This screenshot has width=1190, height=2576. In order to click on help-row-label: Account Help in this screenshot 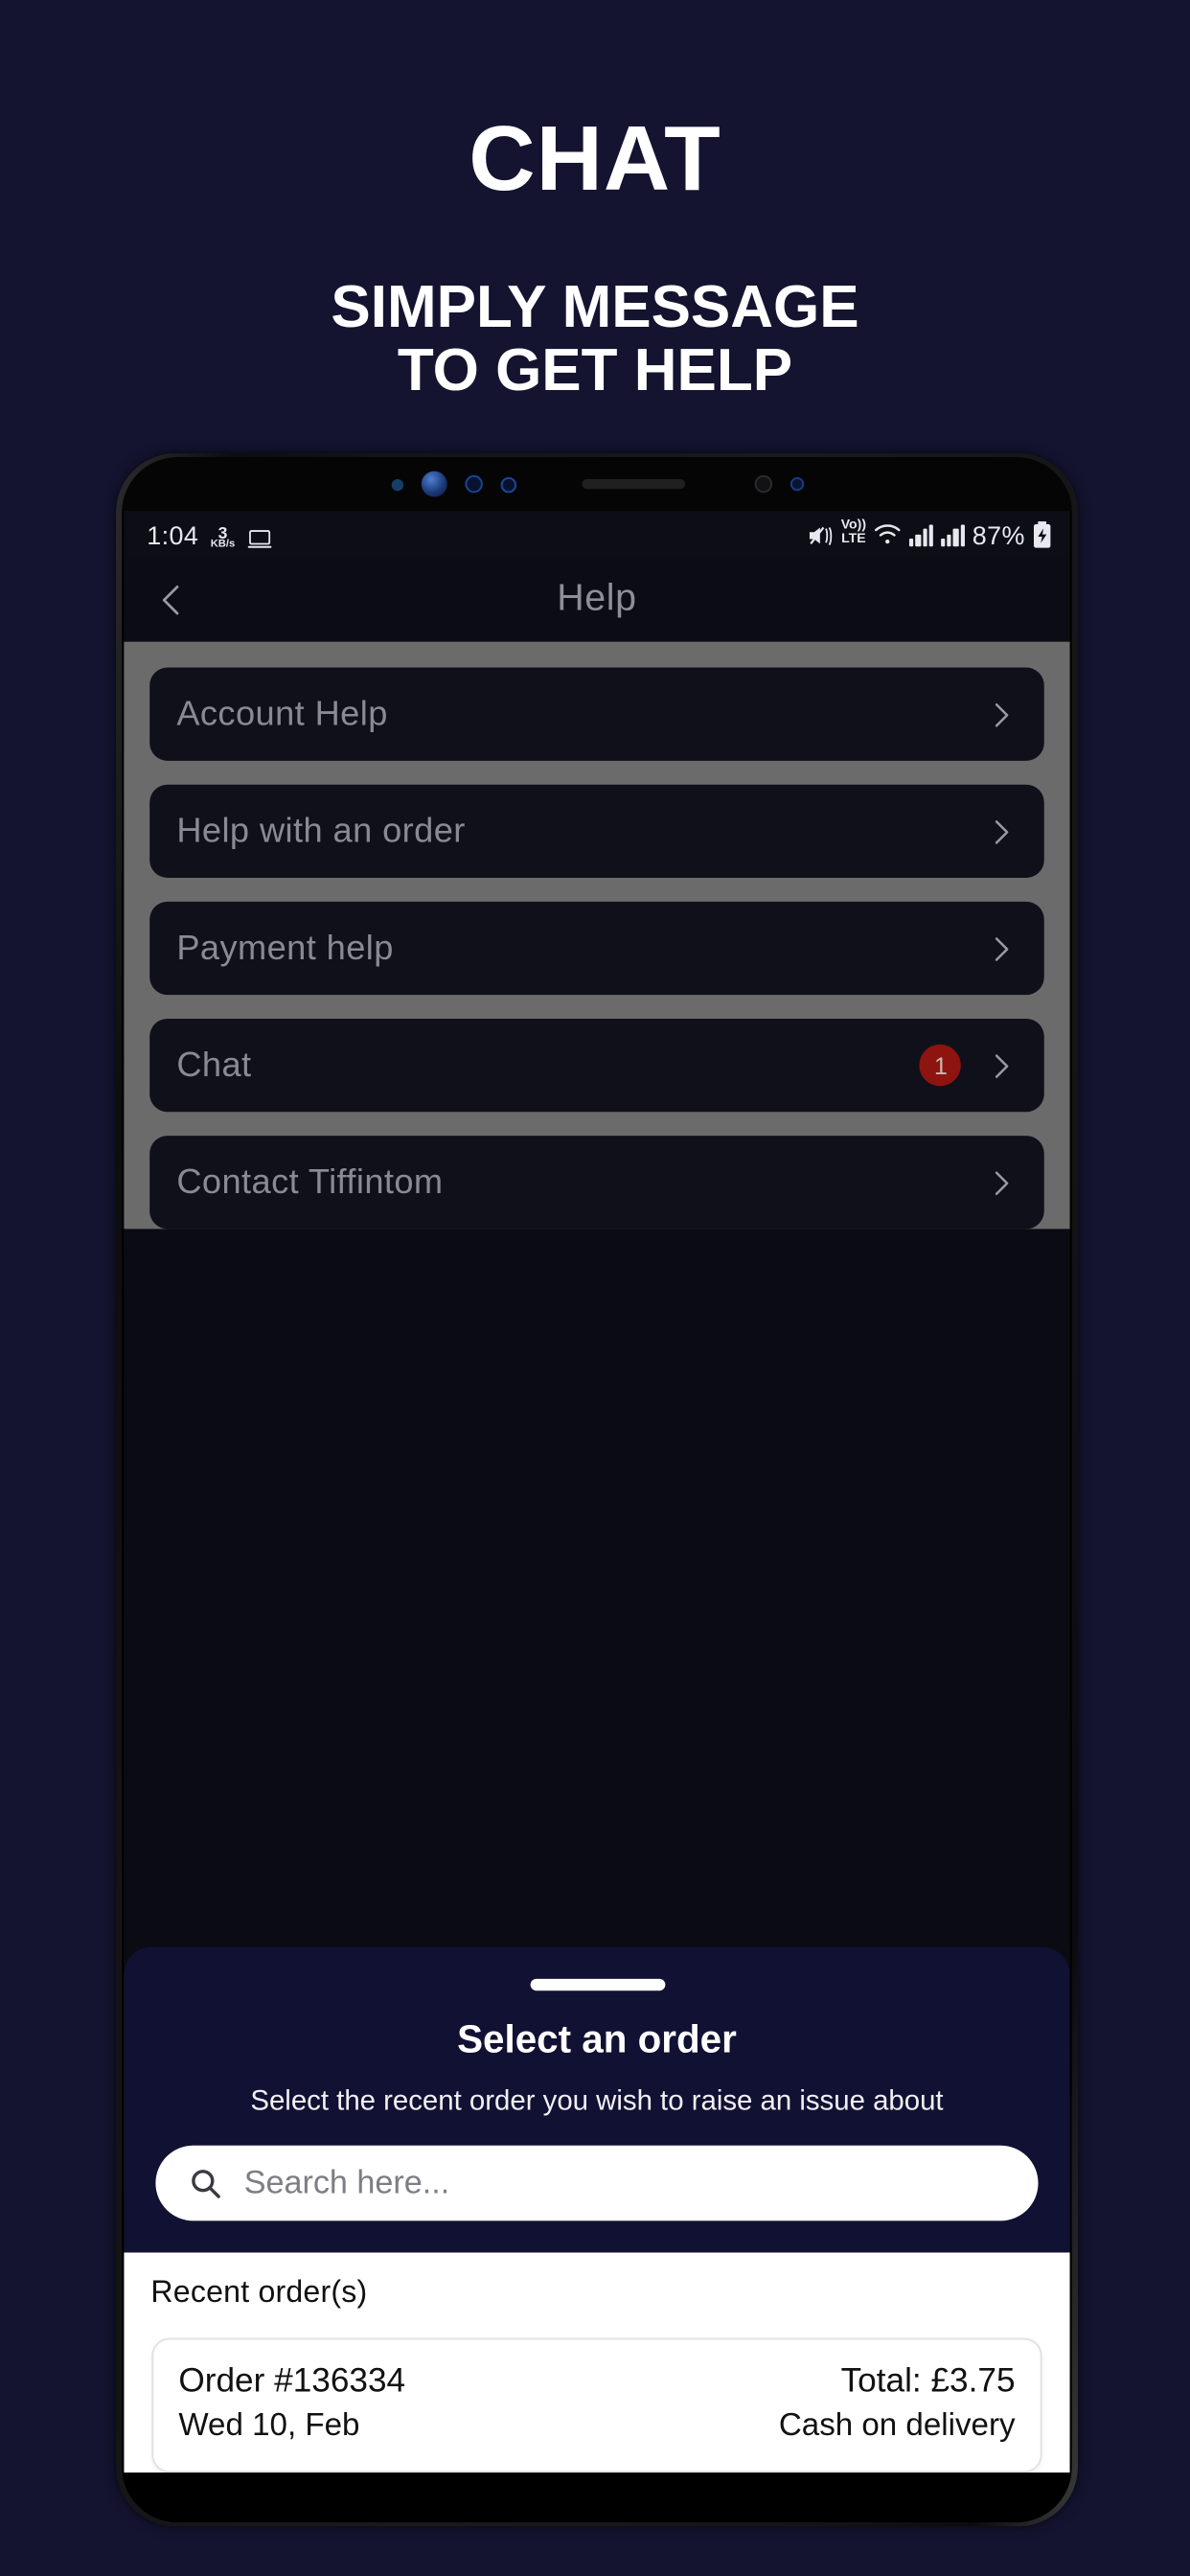, I will do `click(282, 713)`.